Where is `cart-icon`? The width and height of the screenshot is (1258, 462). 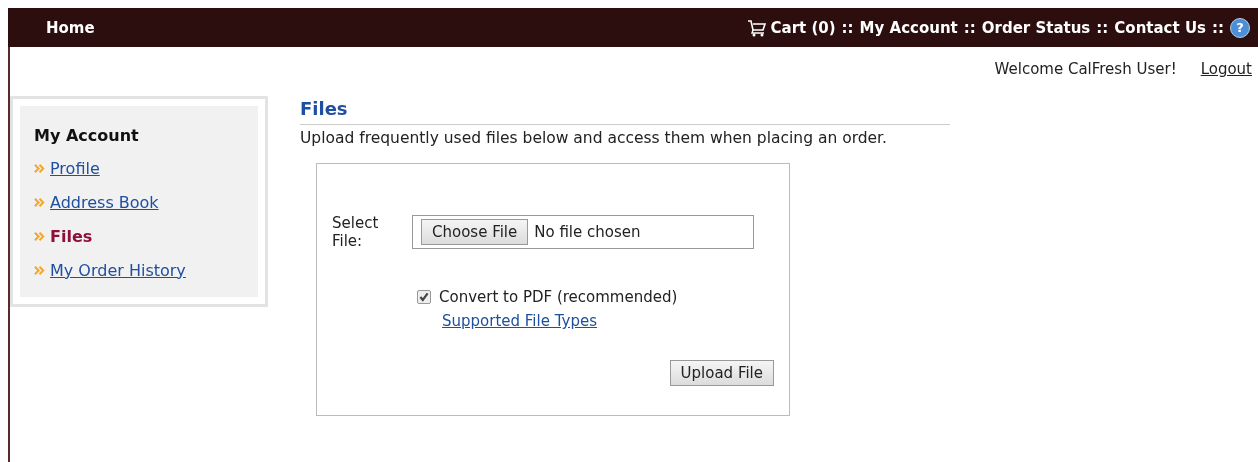 cart-icon is located at coordinates (756, 27).